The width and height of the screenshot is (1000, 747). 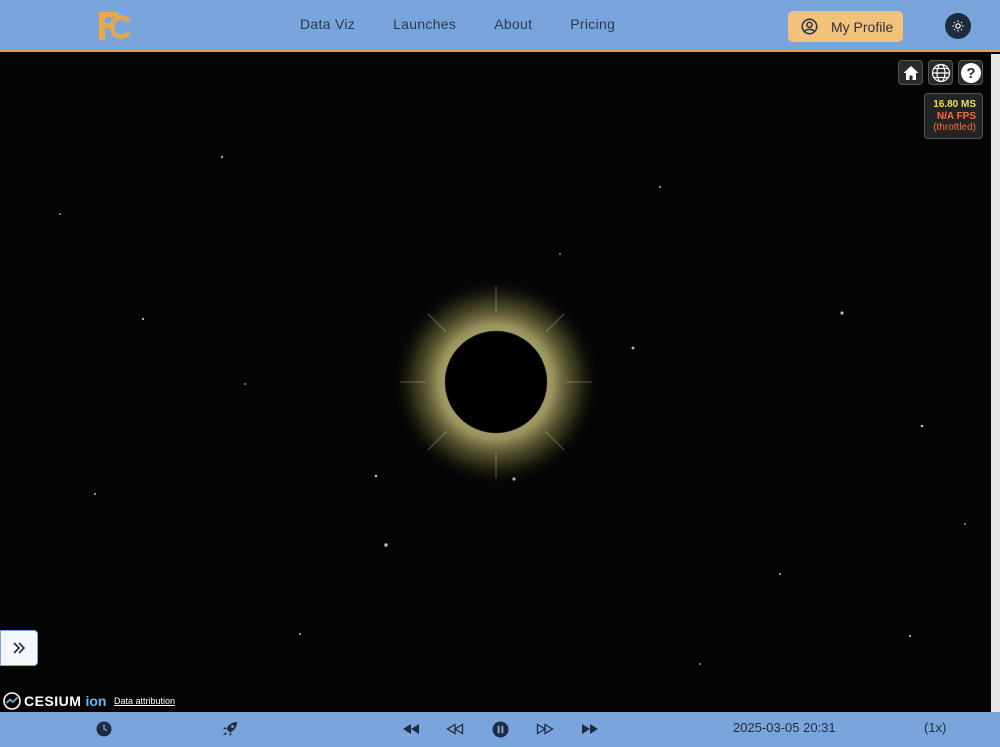 I want to click on skip-forward-icon, so click(x=590, y=729).